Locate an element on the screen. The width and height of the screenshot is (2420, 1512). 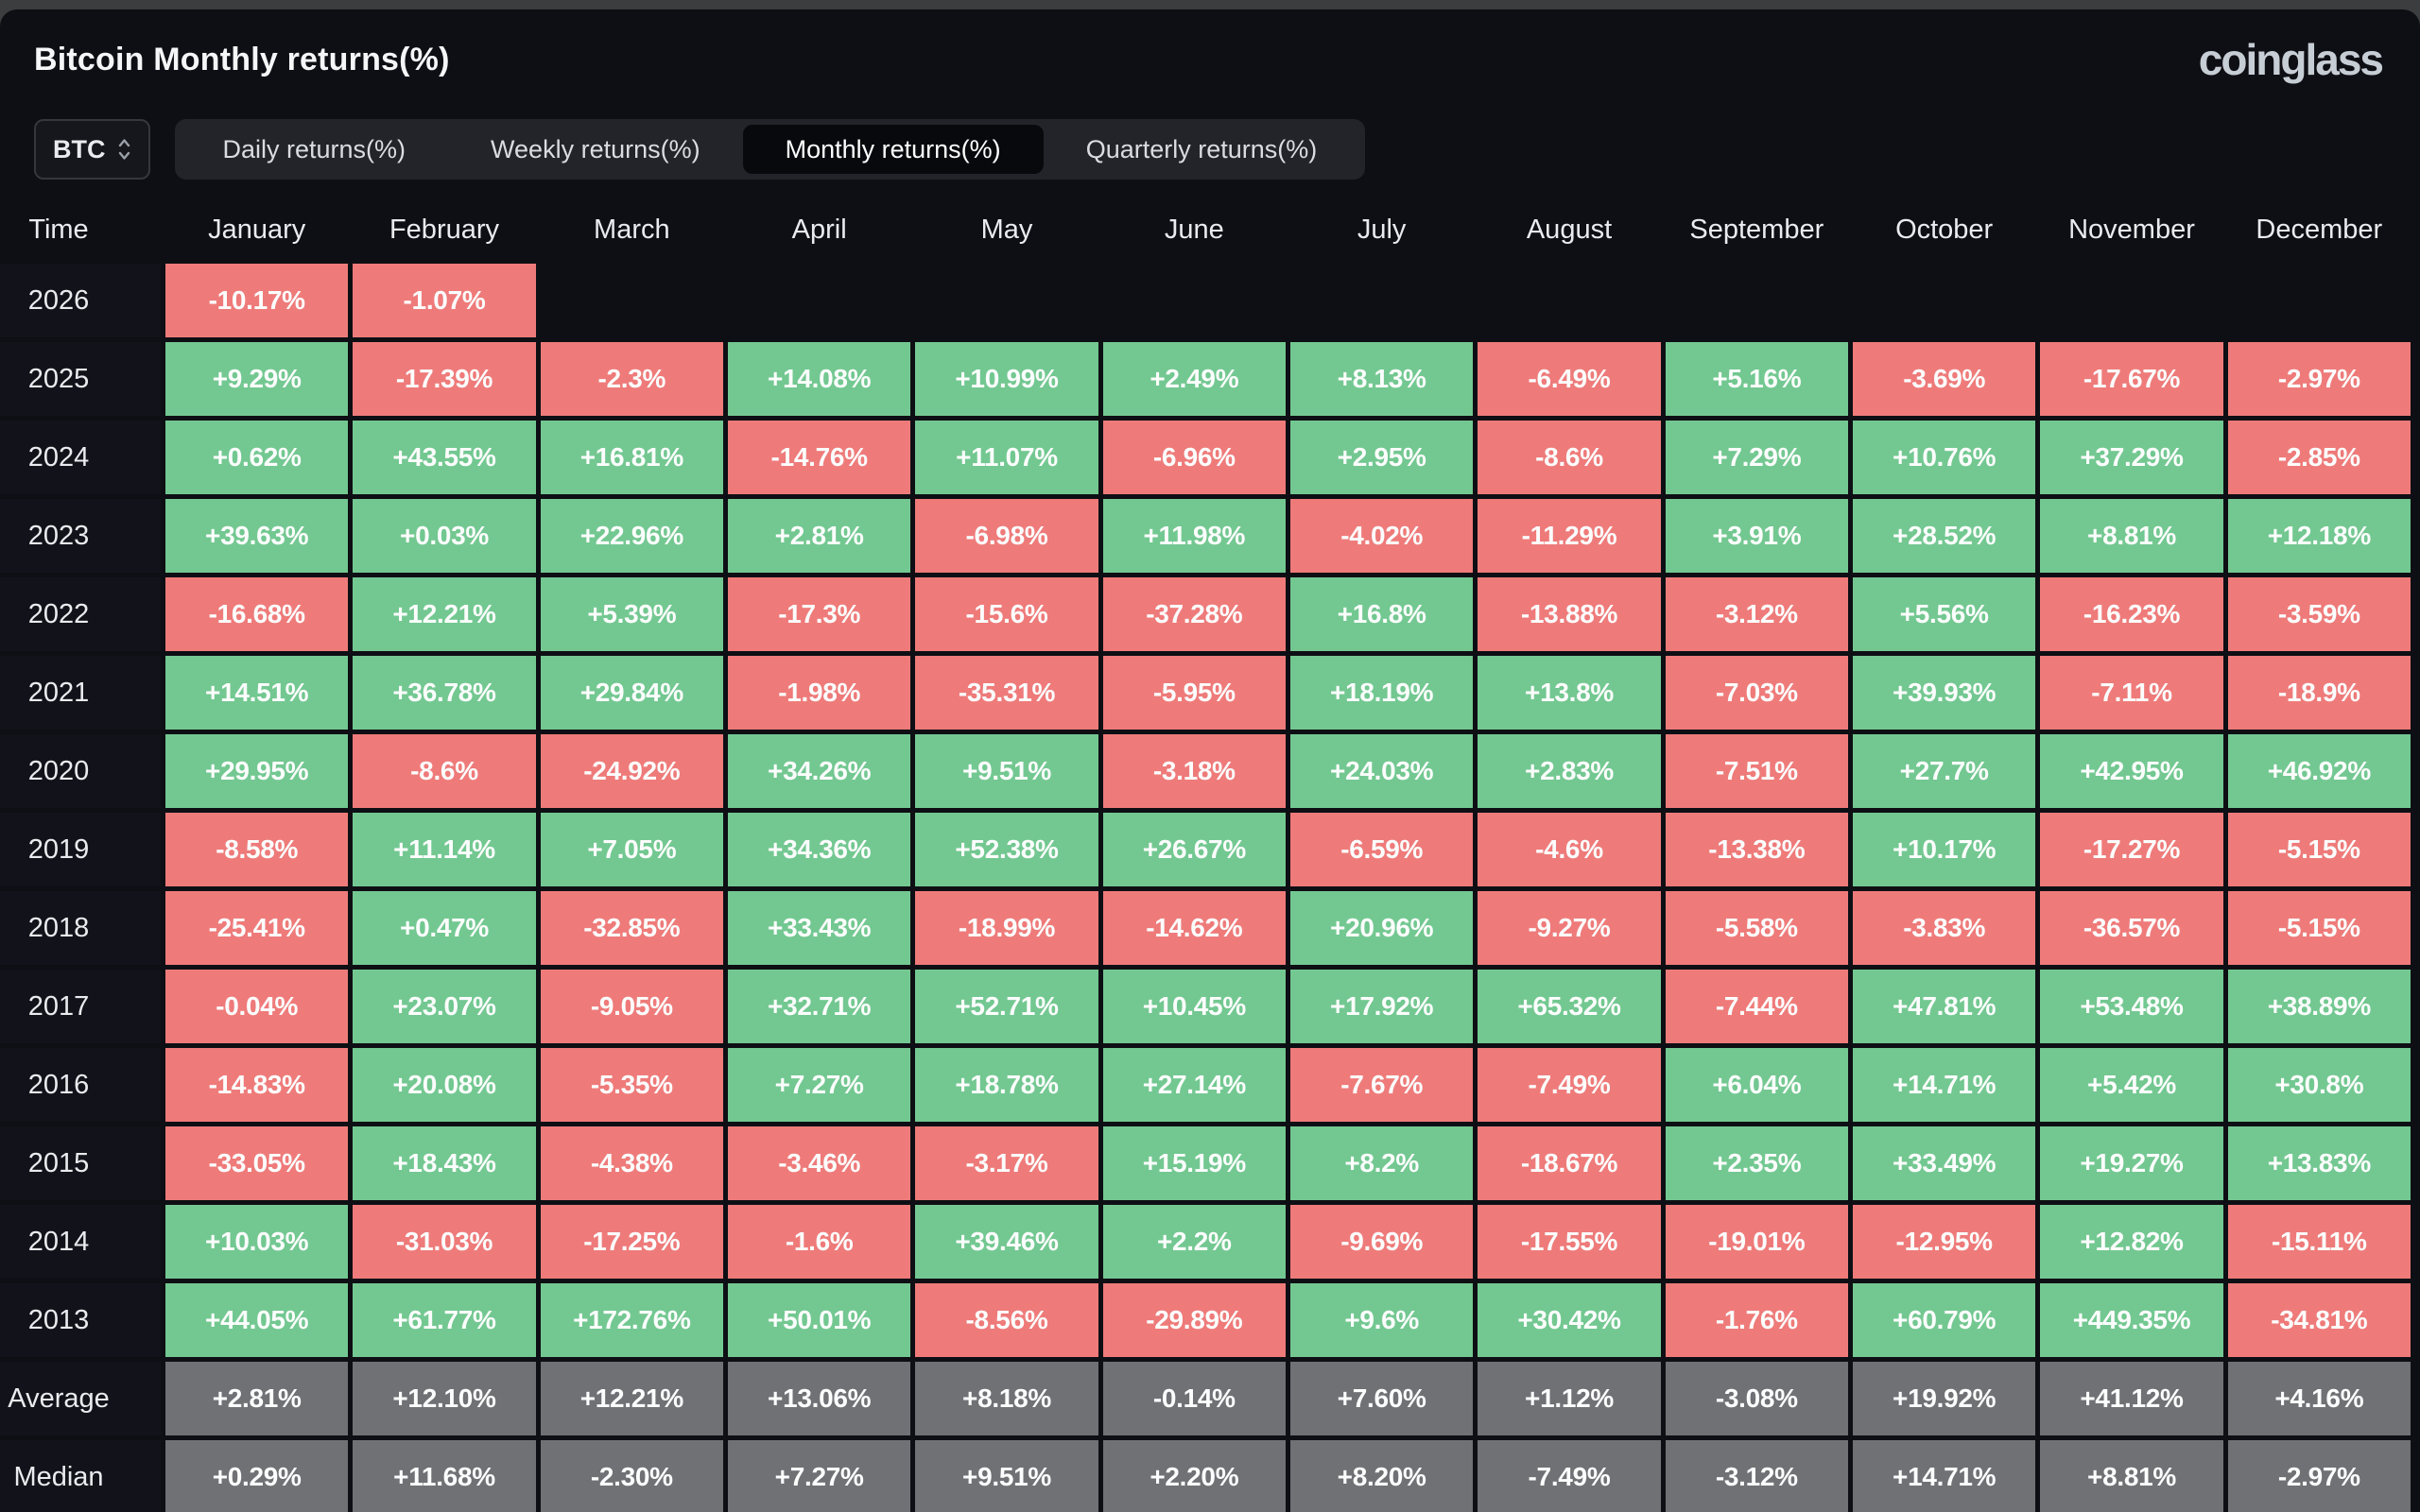
month-header-september: September is located at coordinates (1757, 229).